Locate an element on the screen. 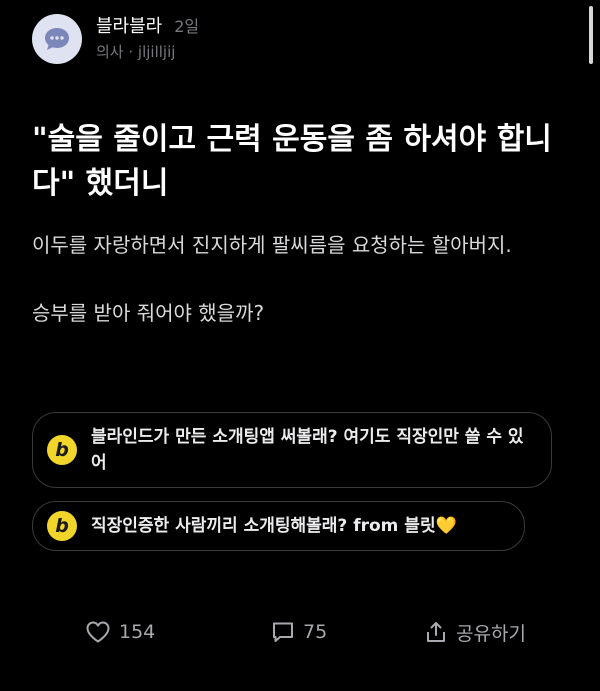 The width and height of the screenshot is (600, 691). post-body-paragraph: 승부를 받아 줘어야 했을까? is located at coordinates (148, 313).